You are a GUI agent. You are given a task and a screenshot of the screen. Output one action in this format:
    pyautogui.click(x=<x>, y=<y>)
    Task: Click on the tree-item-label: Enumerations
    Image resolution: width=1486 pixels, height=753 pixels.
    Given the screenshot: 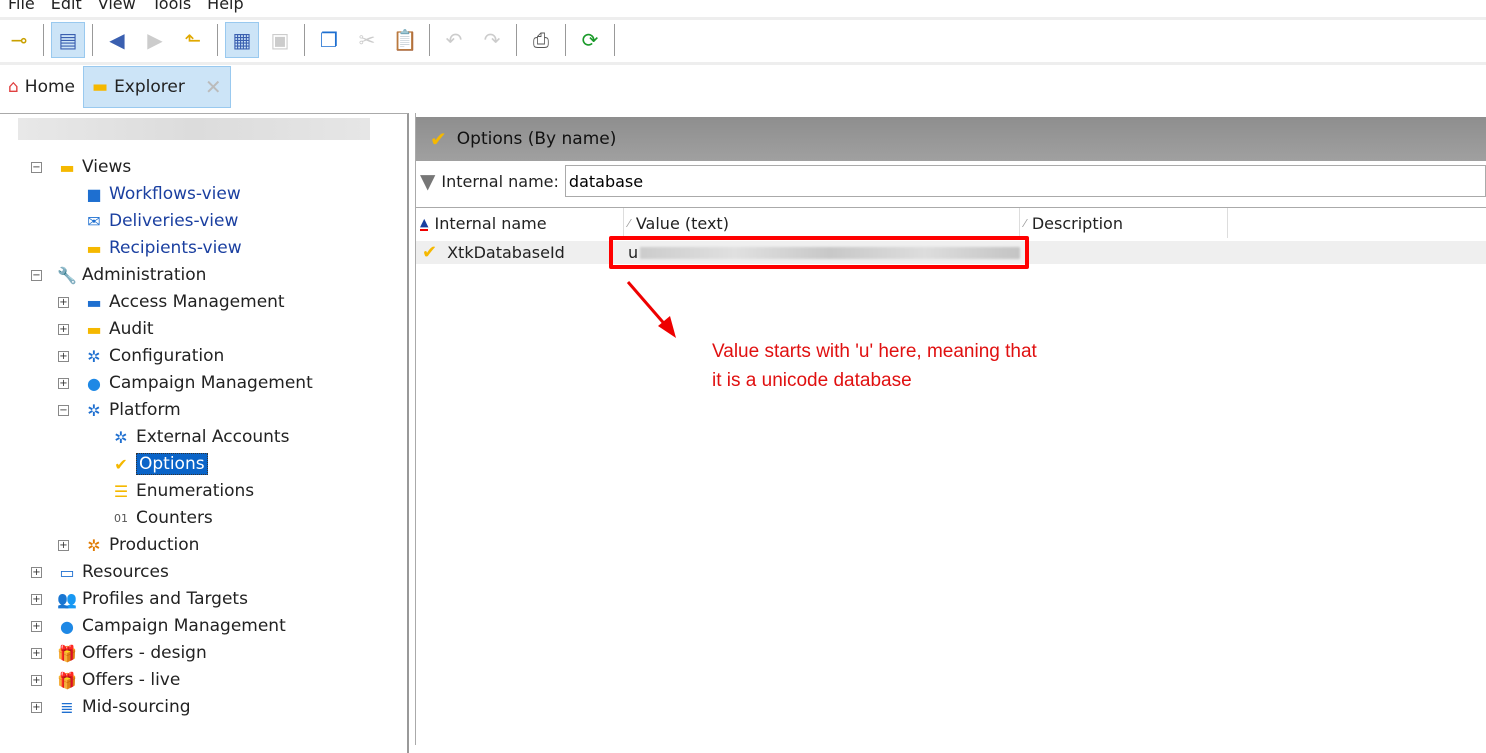 What is the action you would take?
    pyautogui.click(x=195, y=491)
    